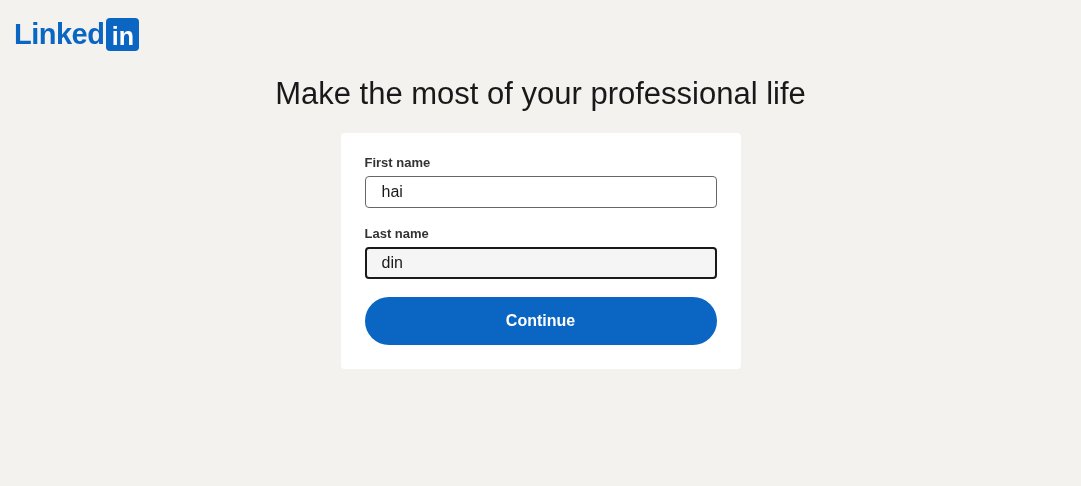  Describe the element at coordinates (397, 233) in the screenshot. I see `field-label: Last name` at that location.